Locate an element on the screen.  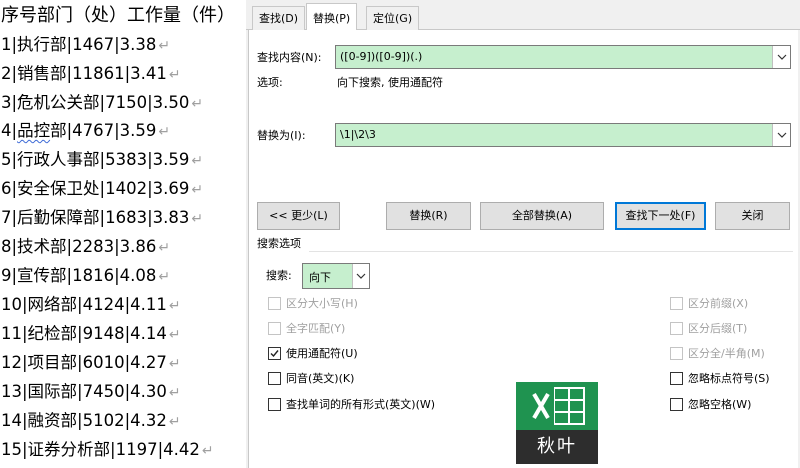
option-label: 忽略标点符号(S) is located at coordinates (729, 379).